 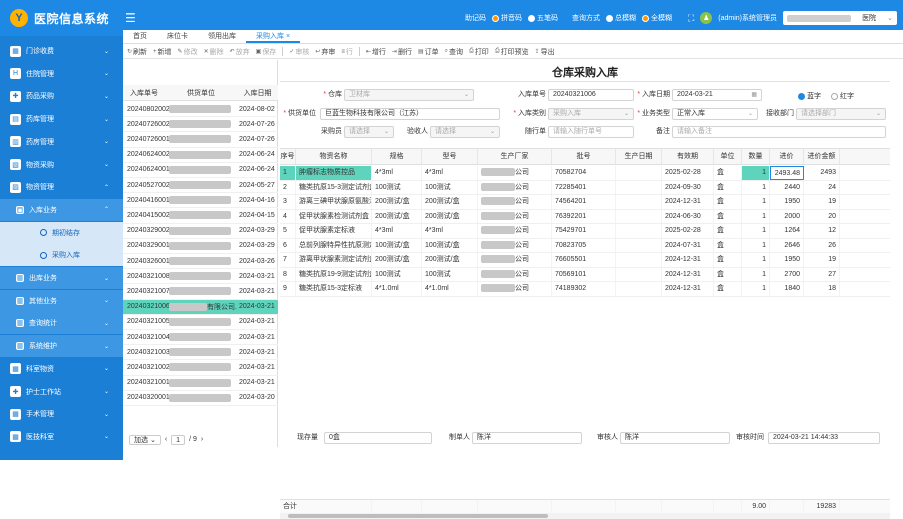 I want to click on receipt-list-row: 20240415002 2024-04-15, so click(x=200, y=216).